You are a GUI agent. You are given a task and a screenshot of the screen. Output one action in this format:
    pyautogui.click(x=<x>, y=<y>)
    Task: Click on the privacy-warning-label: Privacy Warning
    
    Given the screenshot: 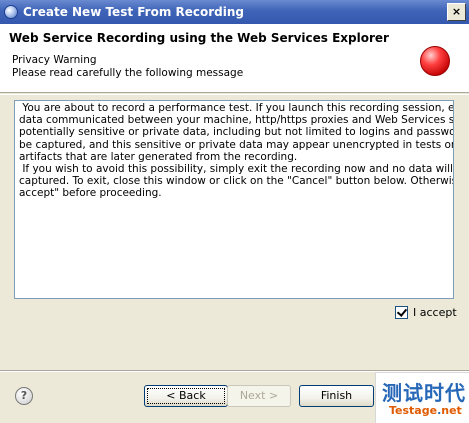 What is the action you would take?
    pyautogui.click(x=54, y=60)
    